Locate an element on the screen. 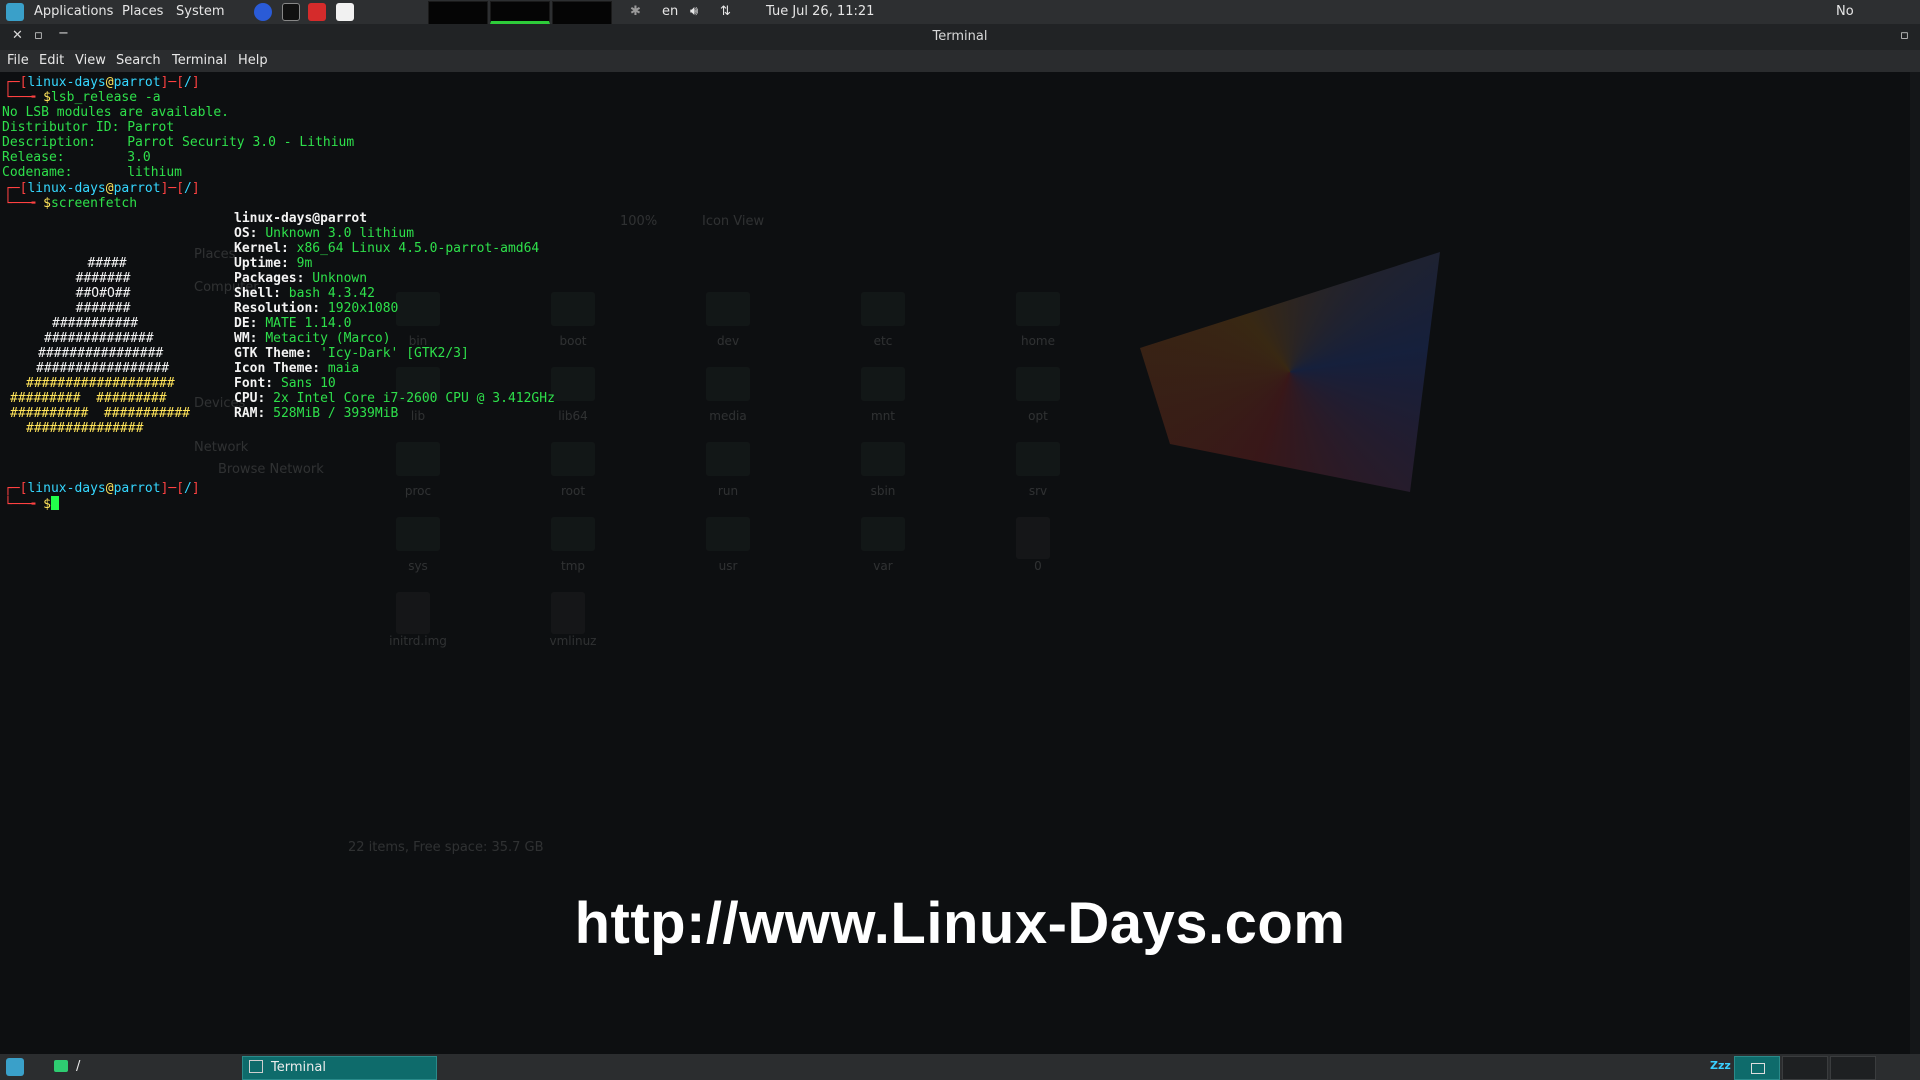 Image resolution: width=1920 pixels, height=1080 pixels. folder-label: dev is located at coordinates (728, 341).